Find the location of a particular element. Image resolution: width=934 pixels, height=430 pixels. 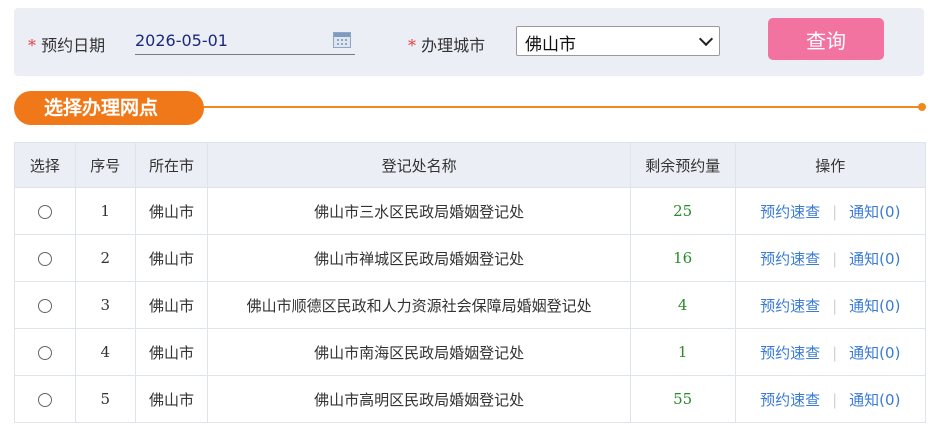

row-number: 1 is located at coordinates (105, 211).